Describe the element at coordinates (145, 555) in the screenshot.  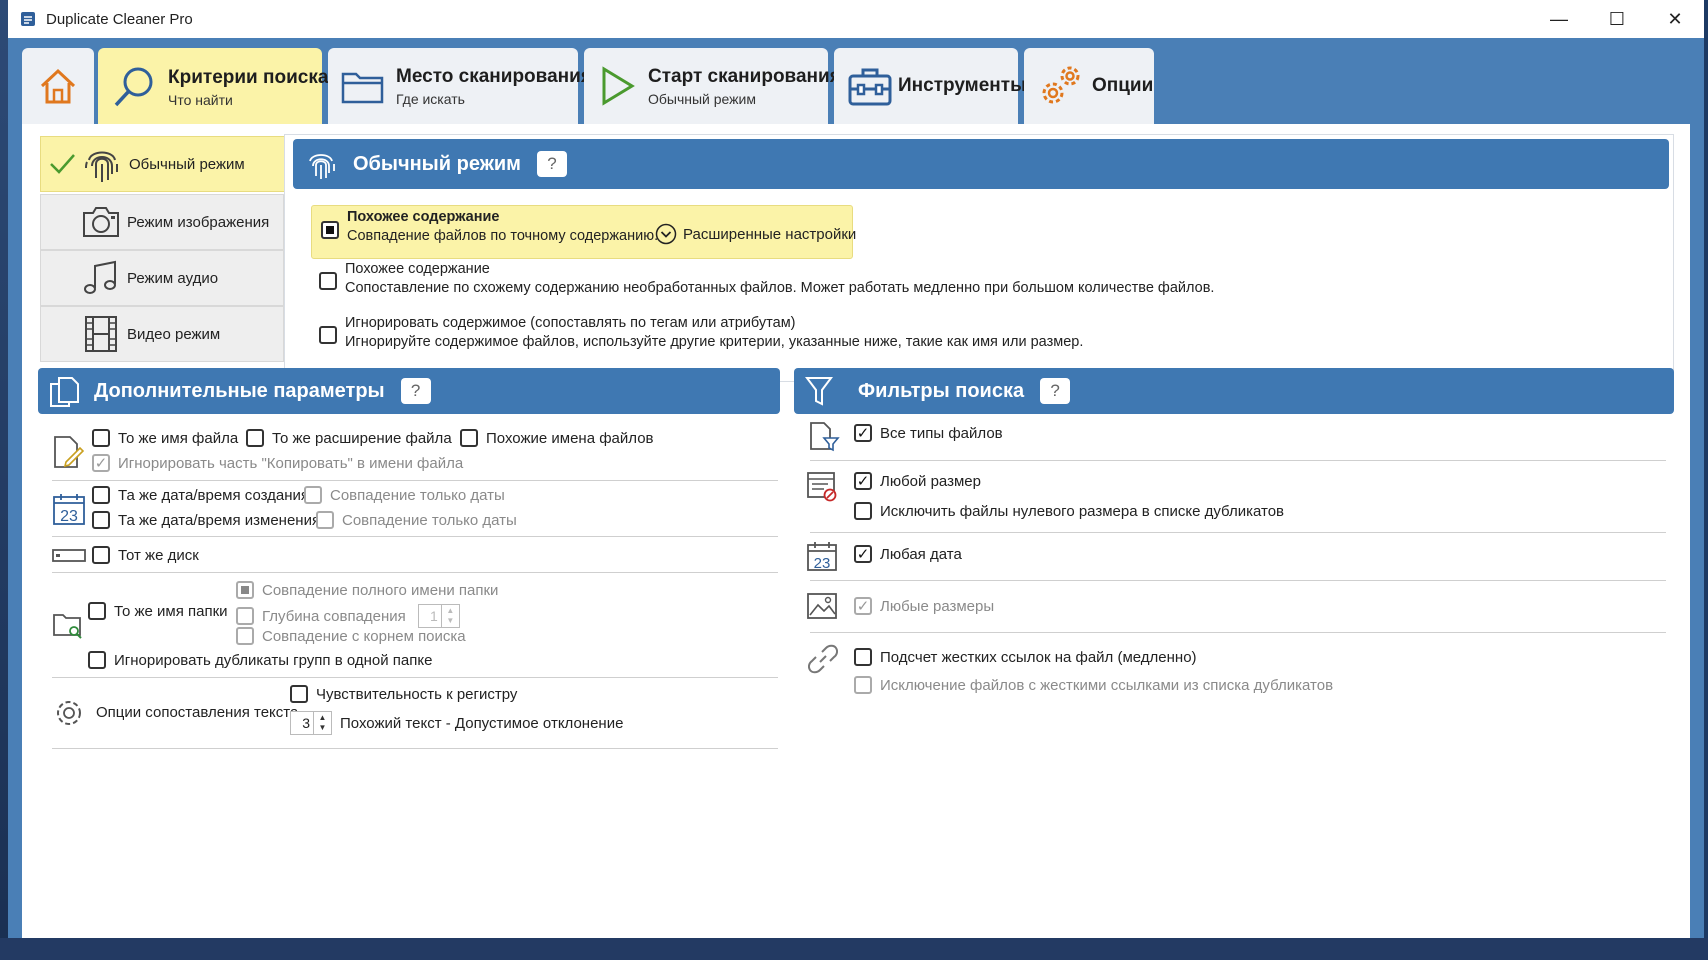
I see `same-disk-row: Тот же диск` at that location.